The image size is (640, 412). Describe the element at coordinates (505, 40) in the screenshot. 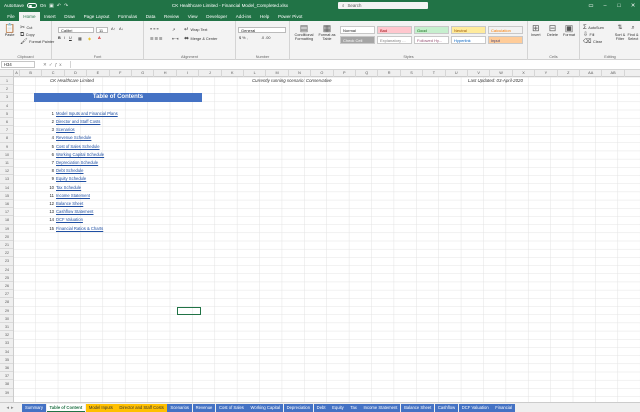

I see `cell-style-input: Input` at that location.